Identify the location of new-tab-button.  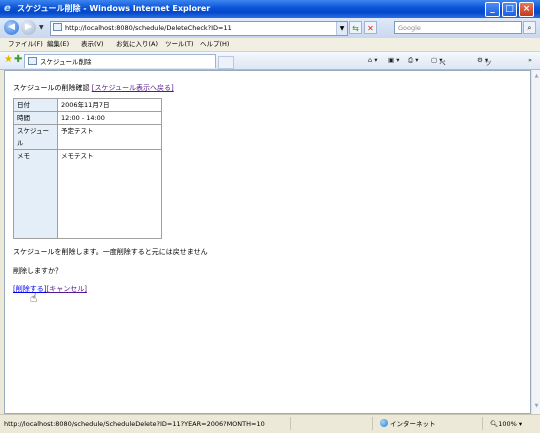
(226, 62).